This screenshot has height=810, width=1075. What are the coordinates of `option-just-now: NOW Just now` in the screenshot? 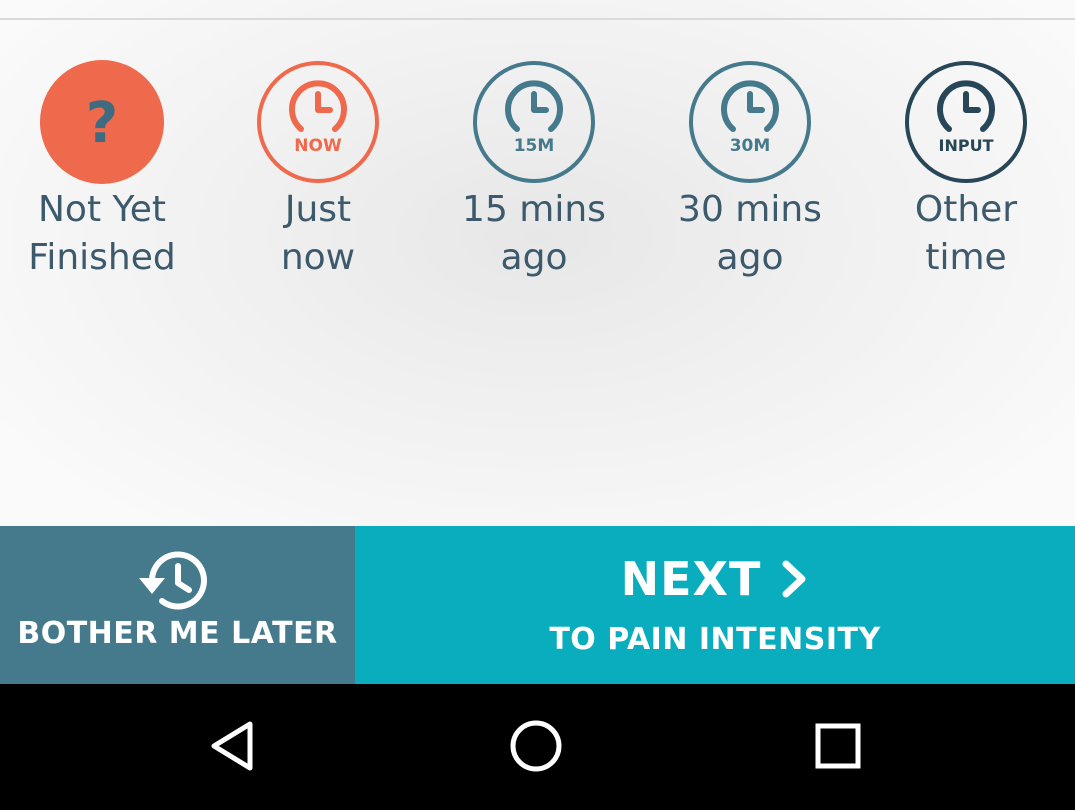 It's located at (318, 175).